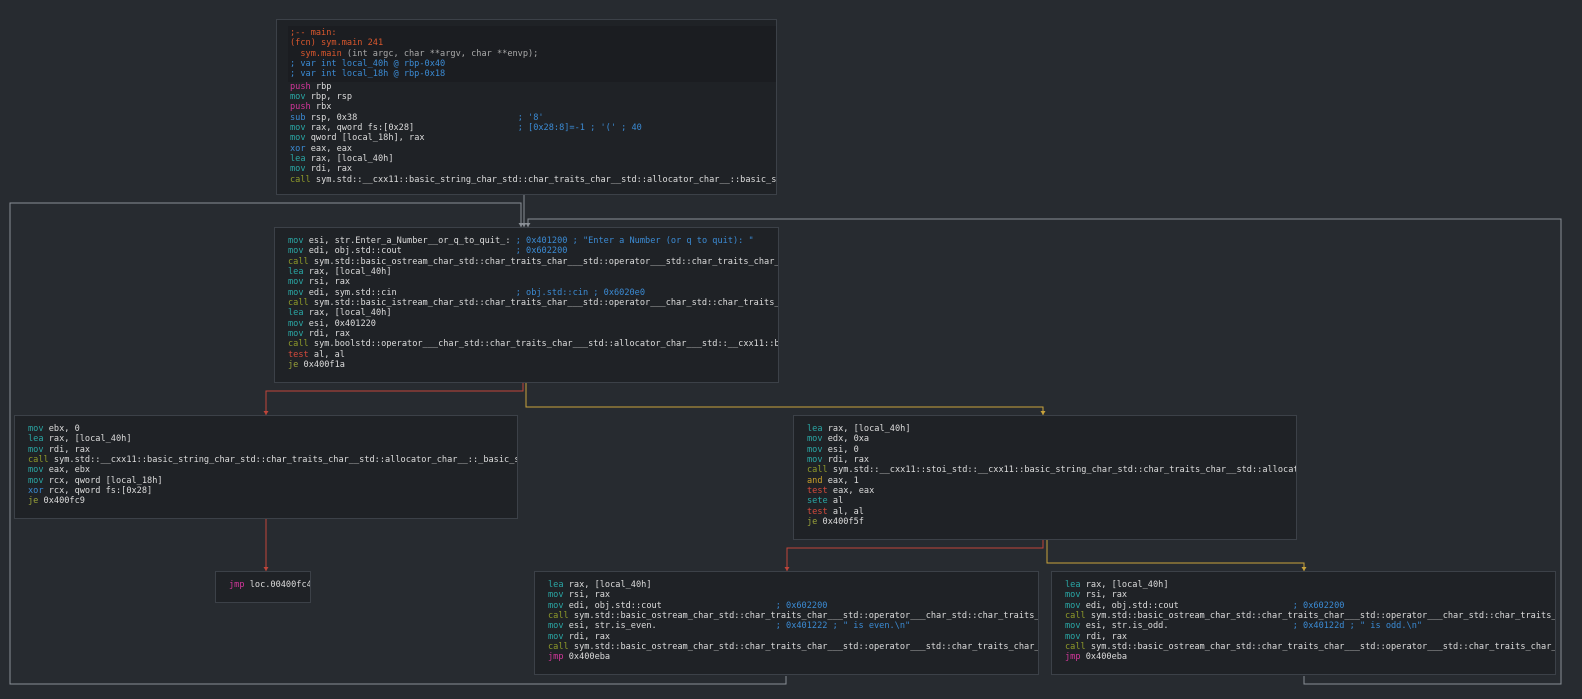 The height and width of the screenshot is (699, 1582). I want to click on instruction-line: je 0x400fc9, so click(267, 501).